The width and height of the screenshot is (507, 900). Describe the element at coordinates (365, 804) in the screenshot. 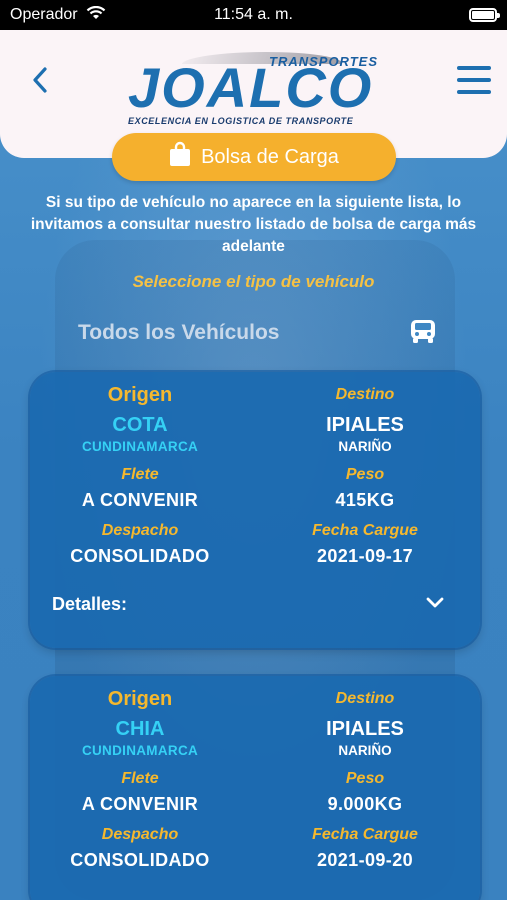

I see `peso-value: 9.000KG` at that location.